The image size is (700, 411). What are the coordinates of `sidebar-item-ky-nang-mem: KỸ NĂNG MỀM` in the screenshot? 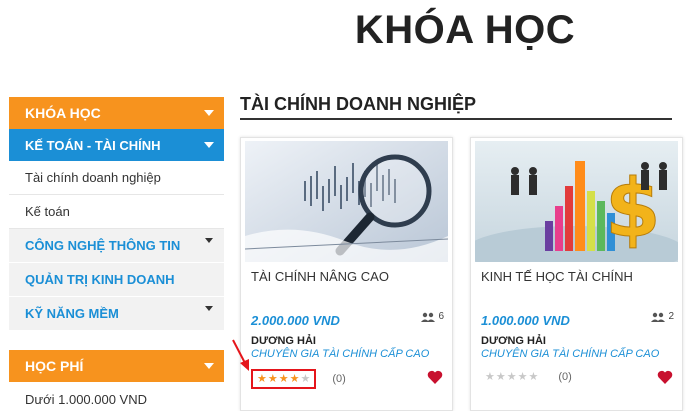 It's located at (116, 314).